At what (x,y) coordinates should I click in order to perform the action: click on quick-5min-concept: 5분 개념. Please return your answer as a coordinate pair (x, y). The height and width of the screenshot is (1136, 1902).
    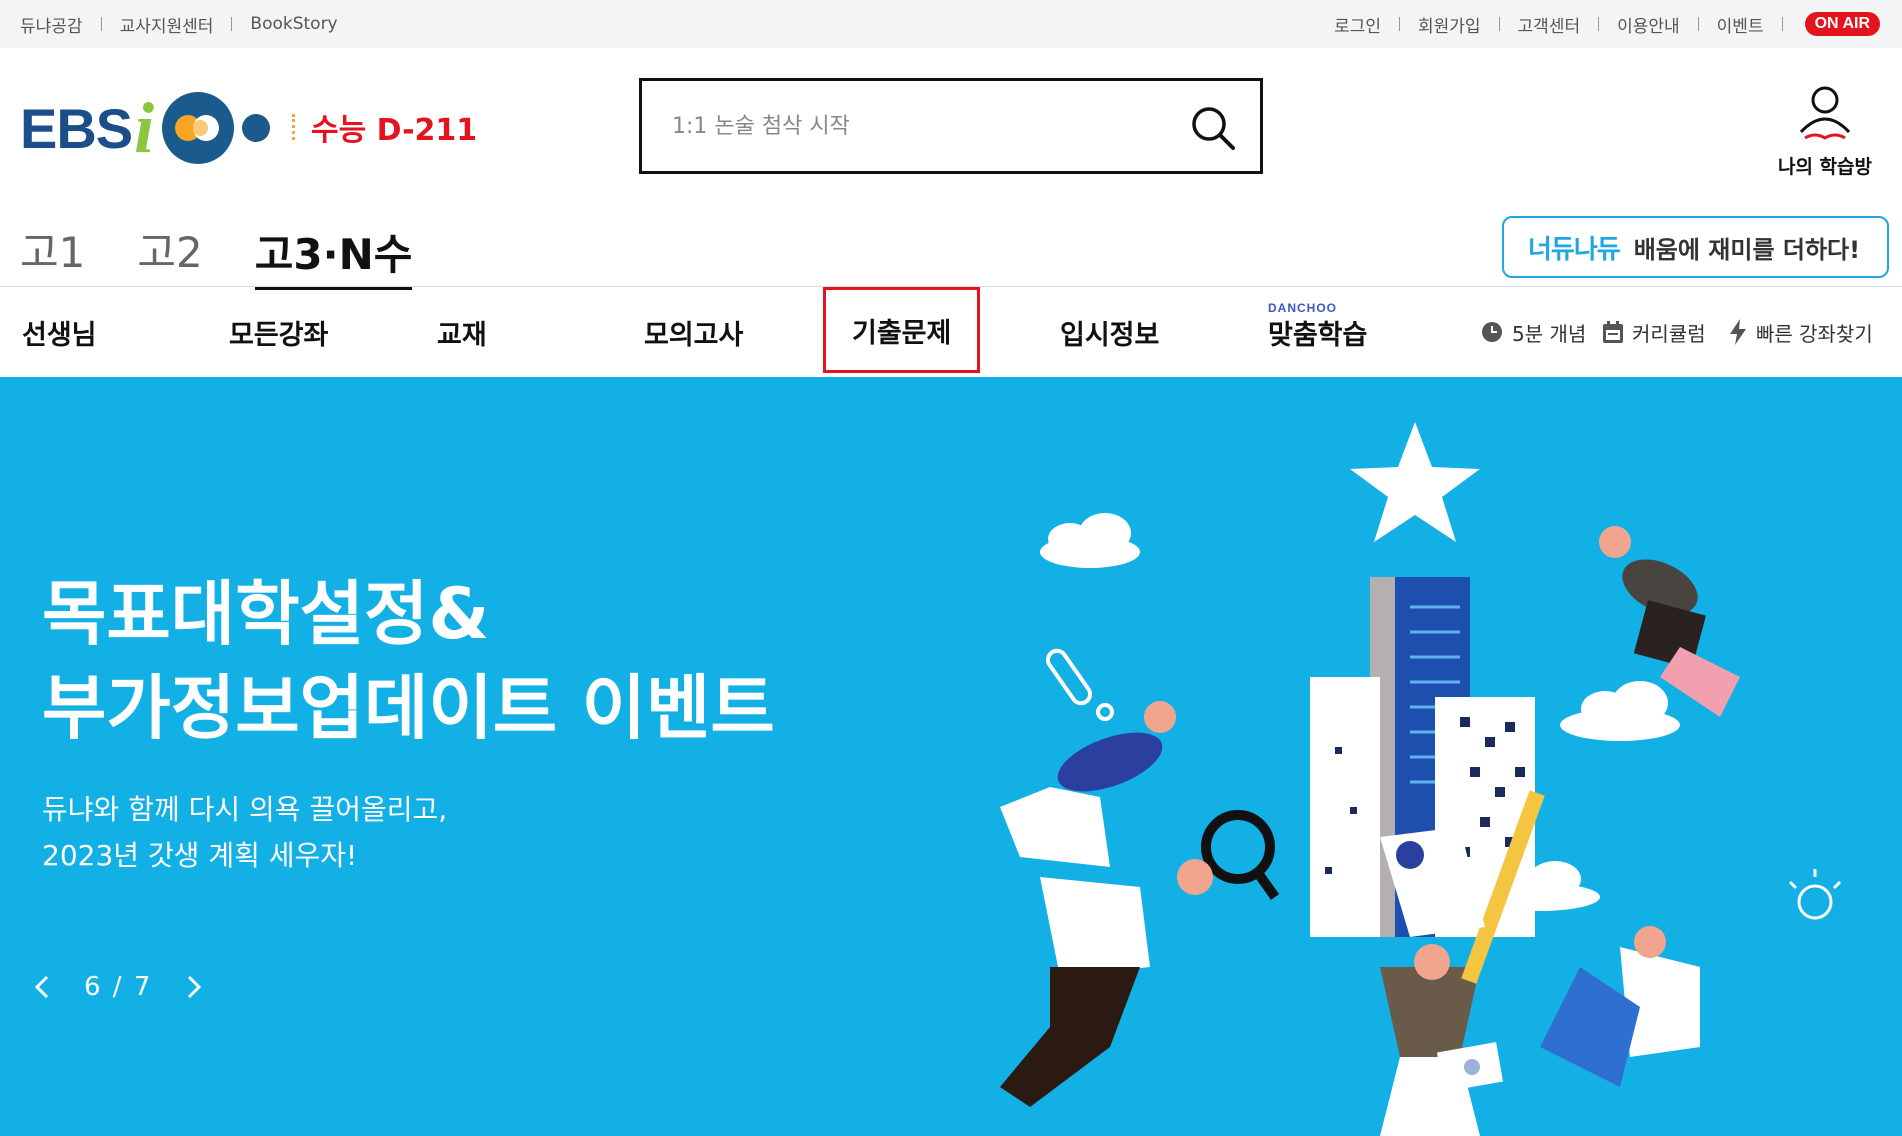
    Looking at the image, I should click on (1533, 332).